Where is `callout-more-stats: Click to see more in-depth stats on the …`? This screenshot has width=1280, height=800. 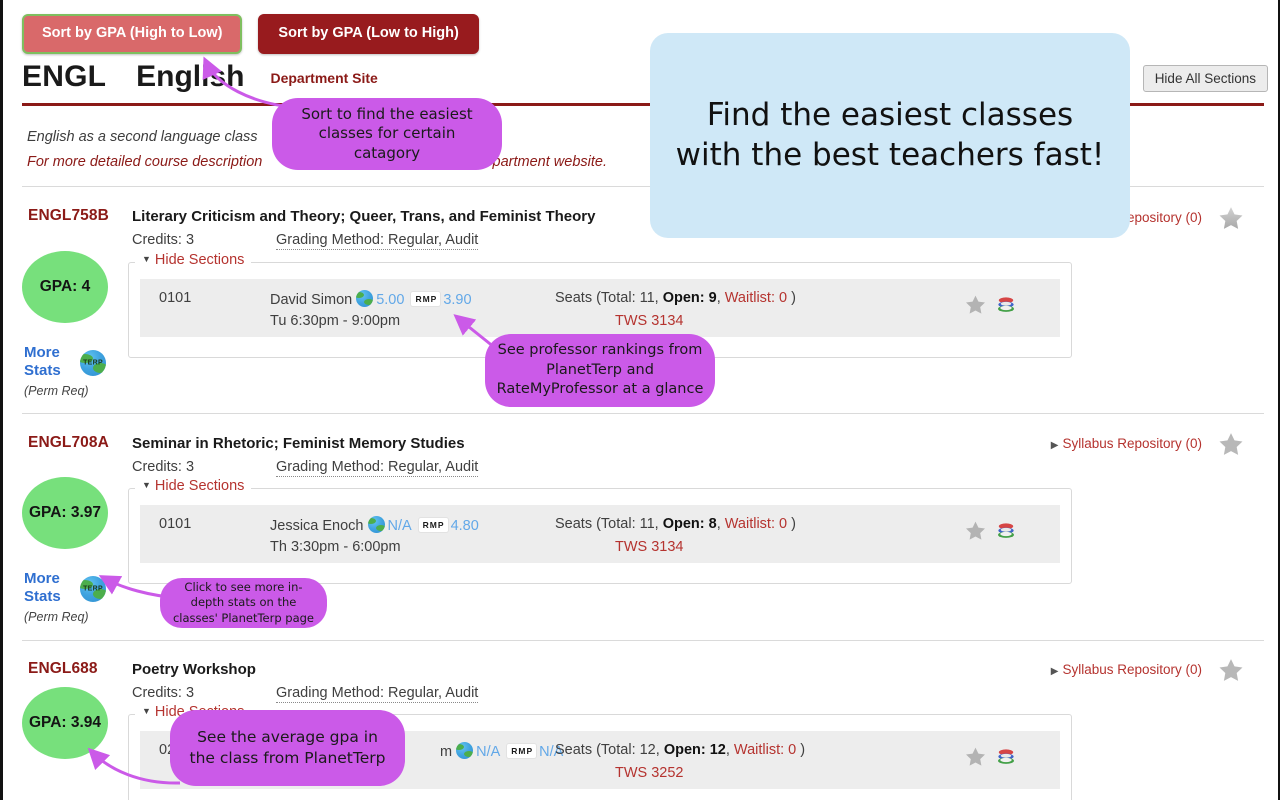
callout-more-stats: Click to see more in-depth stats on the … is located at coordinates (243, 603).